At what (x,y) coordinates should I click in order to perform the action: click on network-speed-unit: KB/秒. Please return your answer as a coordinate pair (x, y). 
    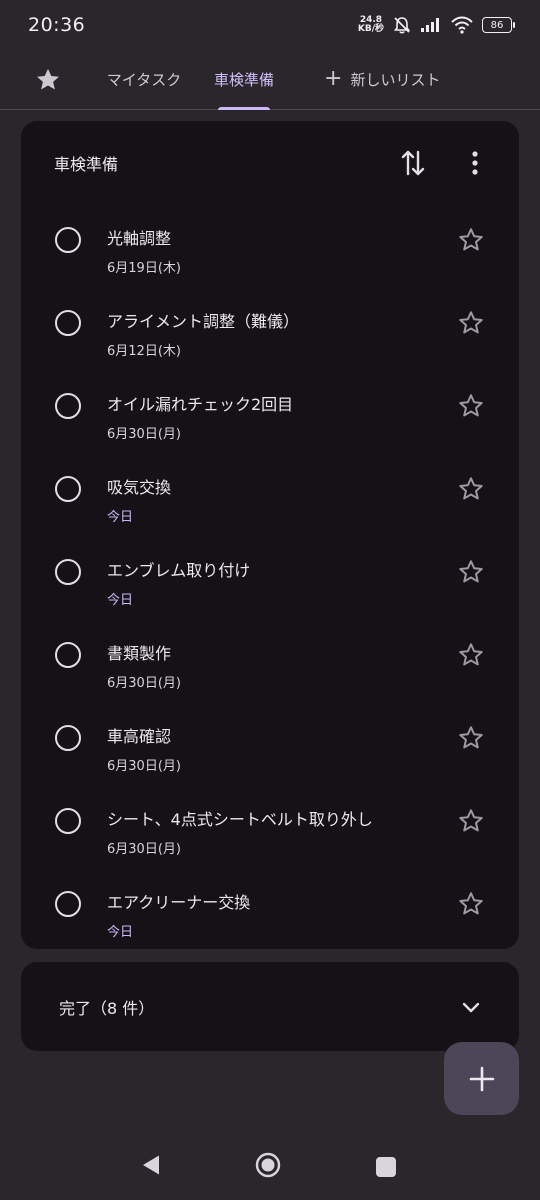
    Looking at the image, I should click on (370, 29).